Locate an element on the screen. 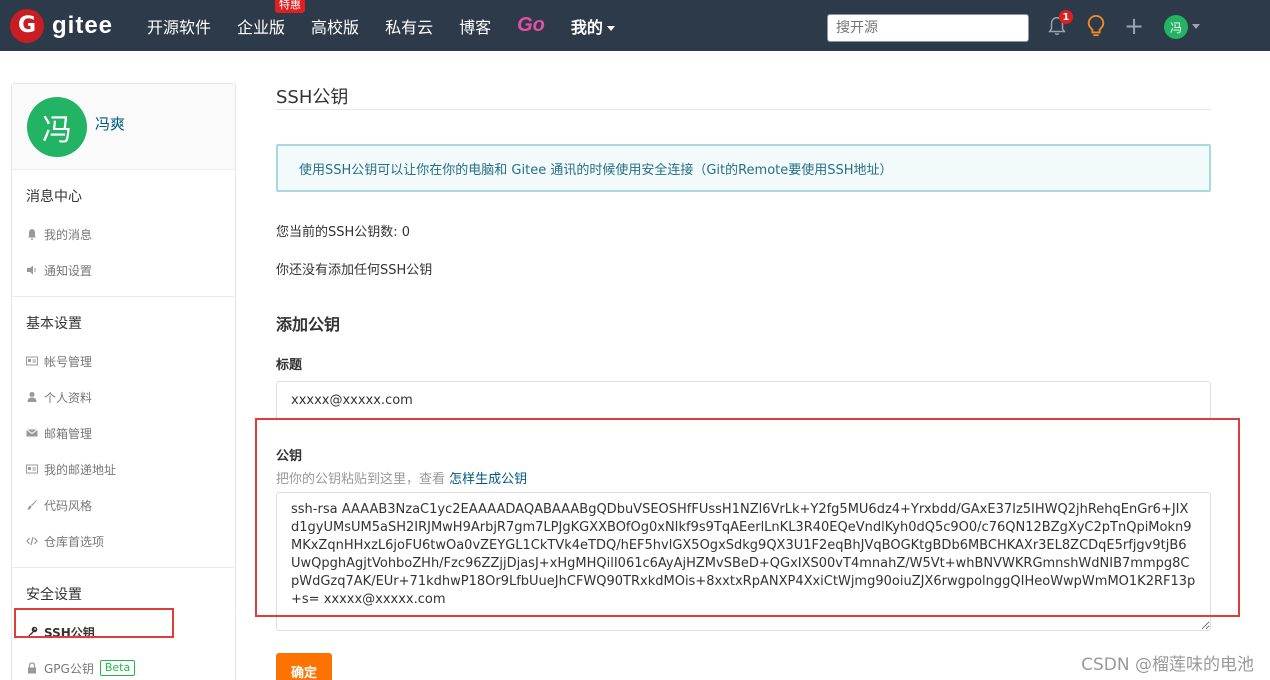  search-input is located at coordinates (928, 28).